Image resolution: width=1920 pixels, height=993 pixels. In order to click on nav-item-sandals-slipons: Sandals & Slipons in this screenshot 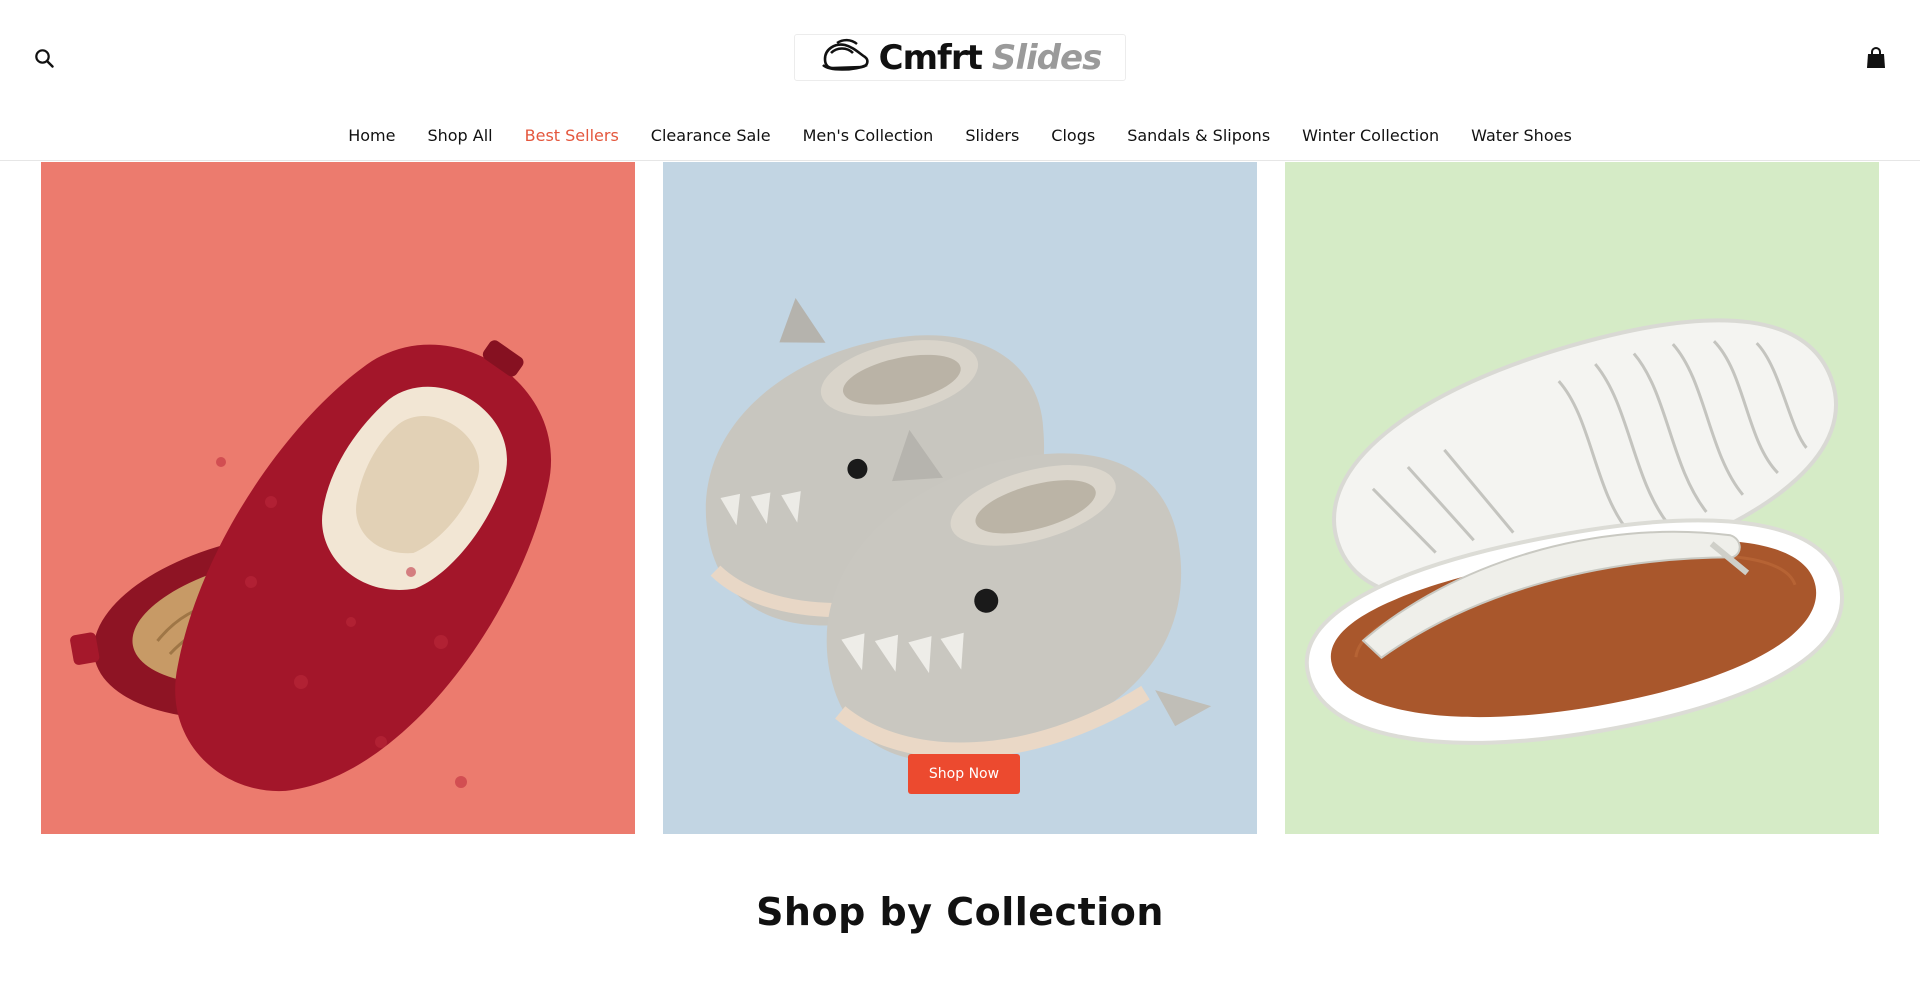, I will do `click(1198, 135)`.